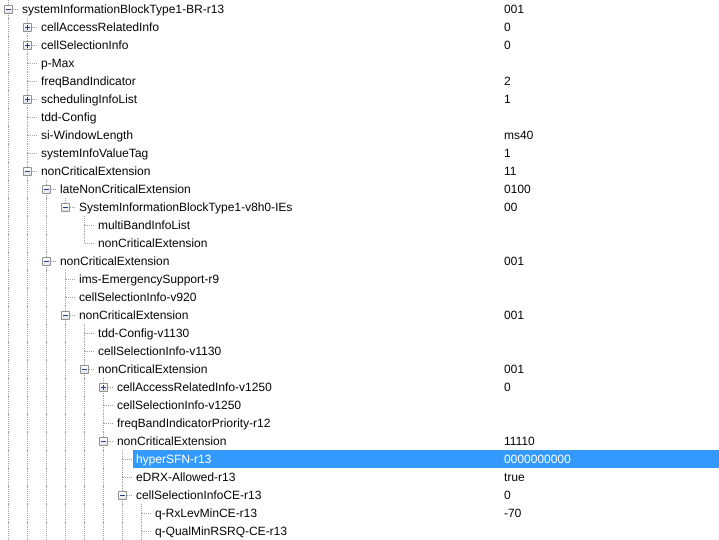 The width and height of the screenshot is (719, 540). What do you see at coordinates (513, 513) in the screenshot?
I see `node-value: -70` at bounding box center [513, 513].